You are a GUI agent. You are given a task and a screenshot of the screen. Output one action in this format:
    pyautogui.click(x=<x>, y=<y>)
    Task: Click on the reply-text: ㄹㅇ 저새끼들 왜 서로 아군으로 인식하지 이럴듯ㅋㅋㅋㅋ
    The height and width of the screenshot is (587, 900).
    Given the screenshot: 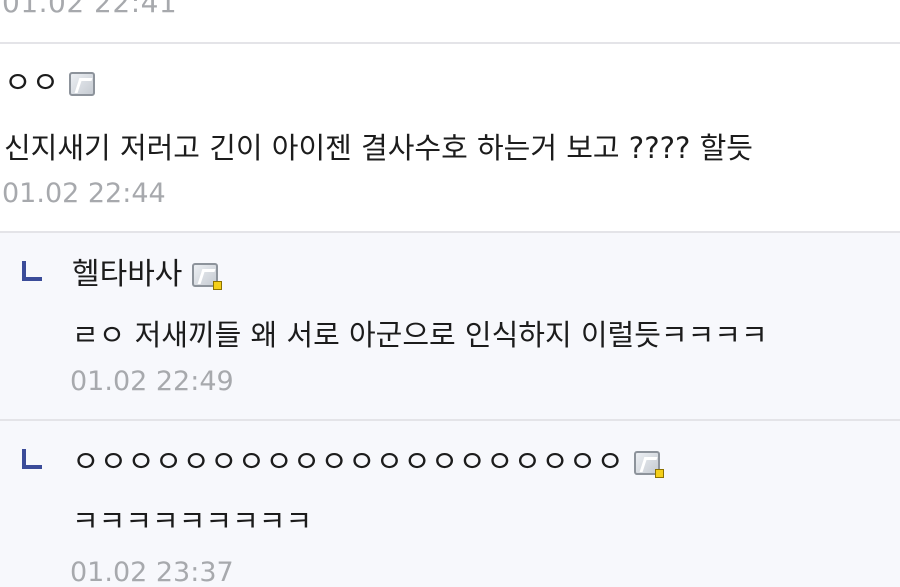 What is the action you would take?
    pyautogui.click(x=420, y=335)
    